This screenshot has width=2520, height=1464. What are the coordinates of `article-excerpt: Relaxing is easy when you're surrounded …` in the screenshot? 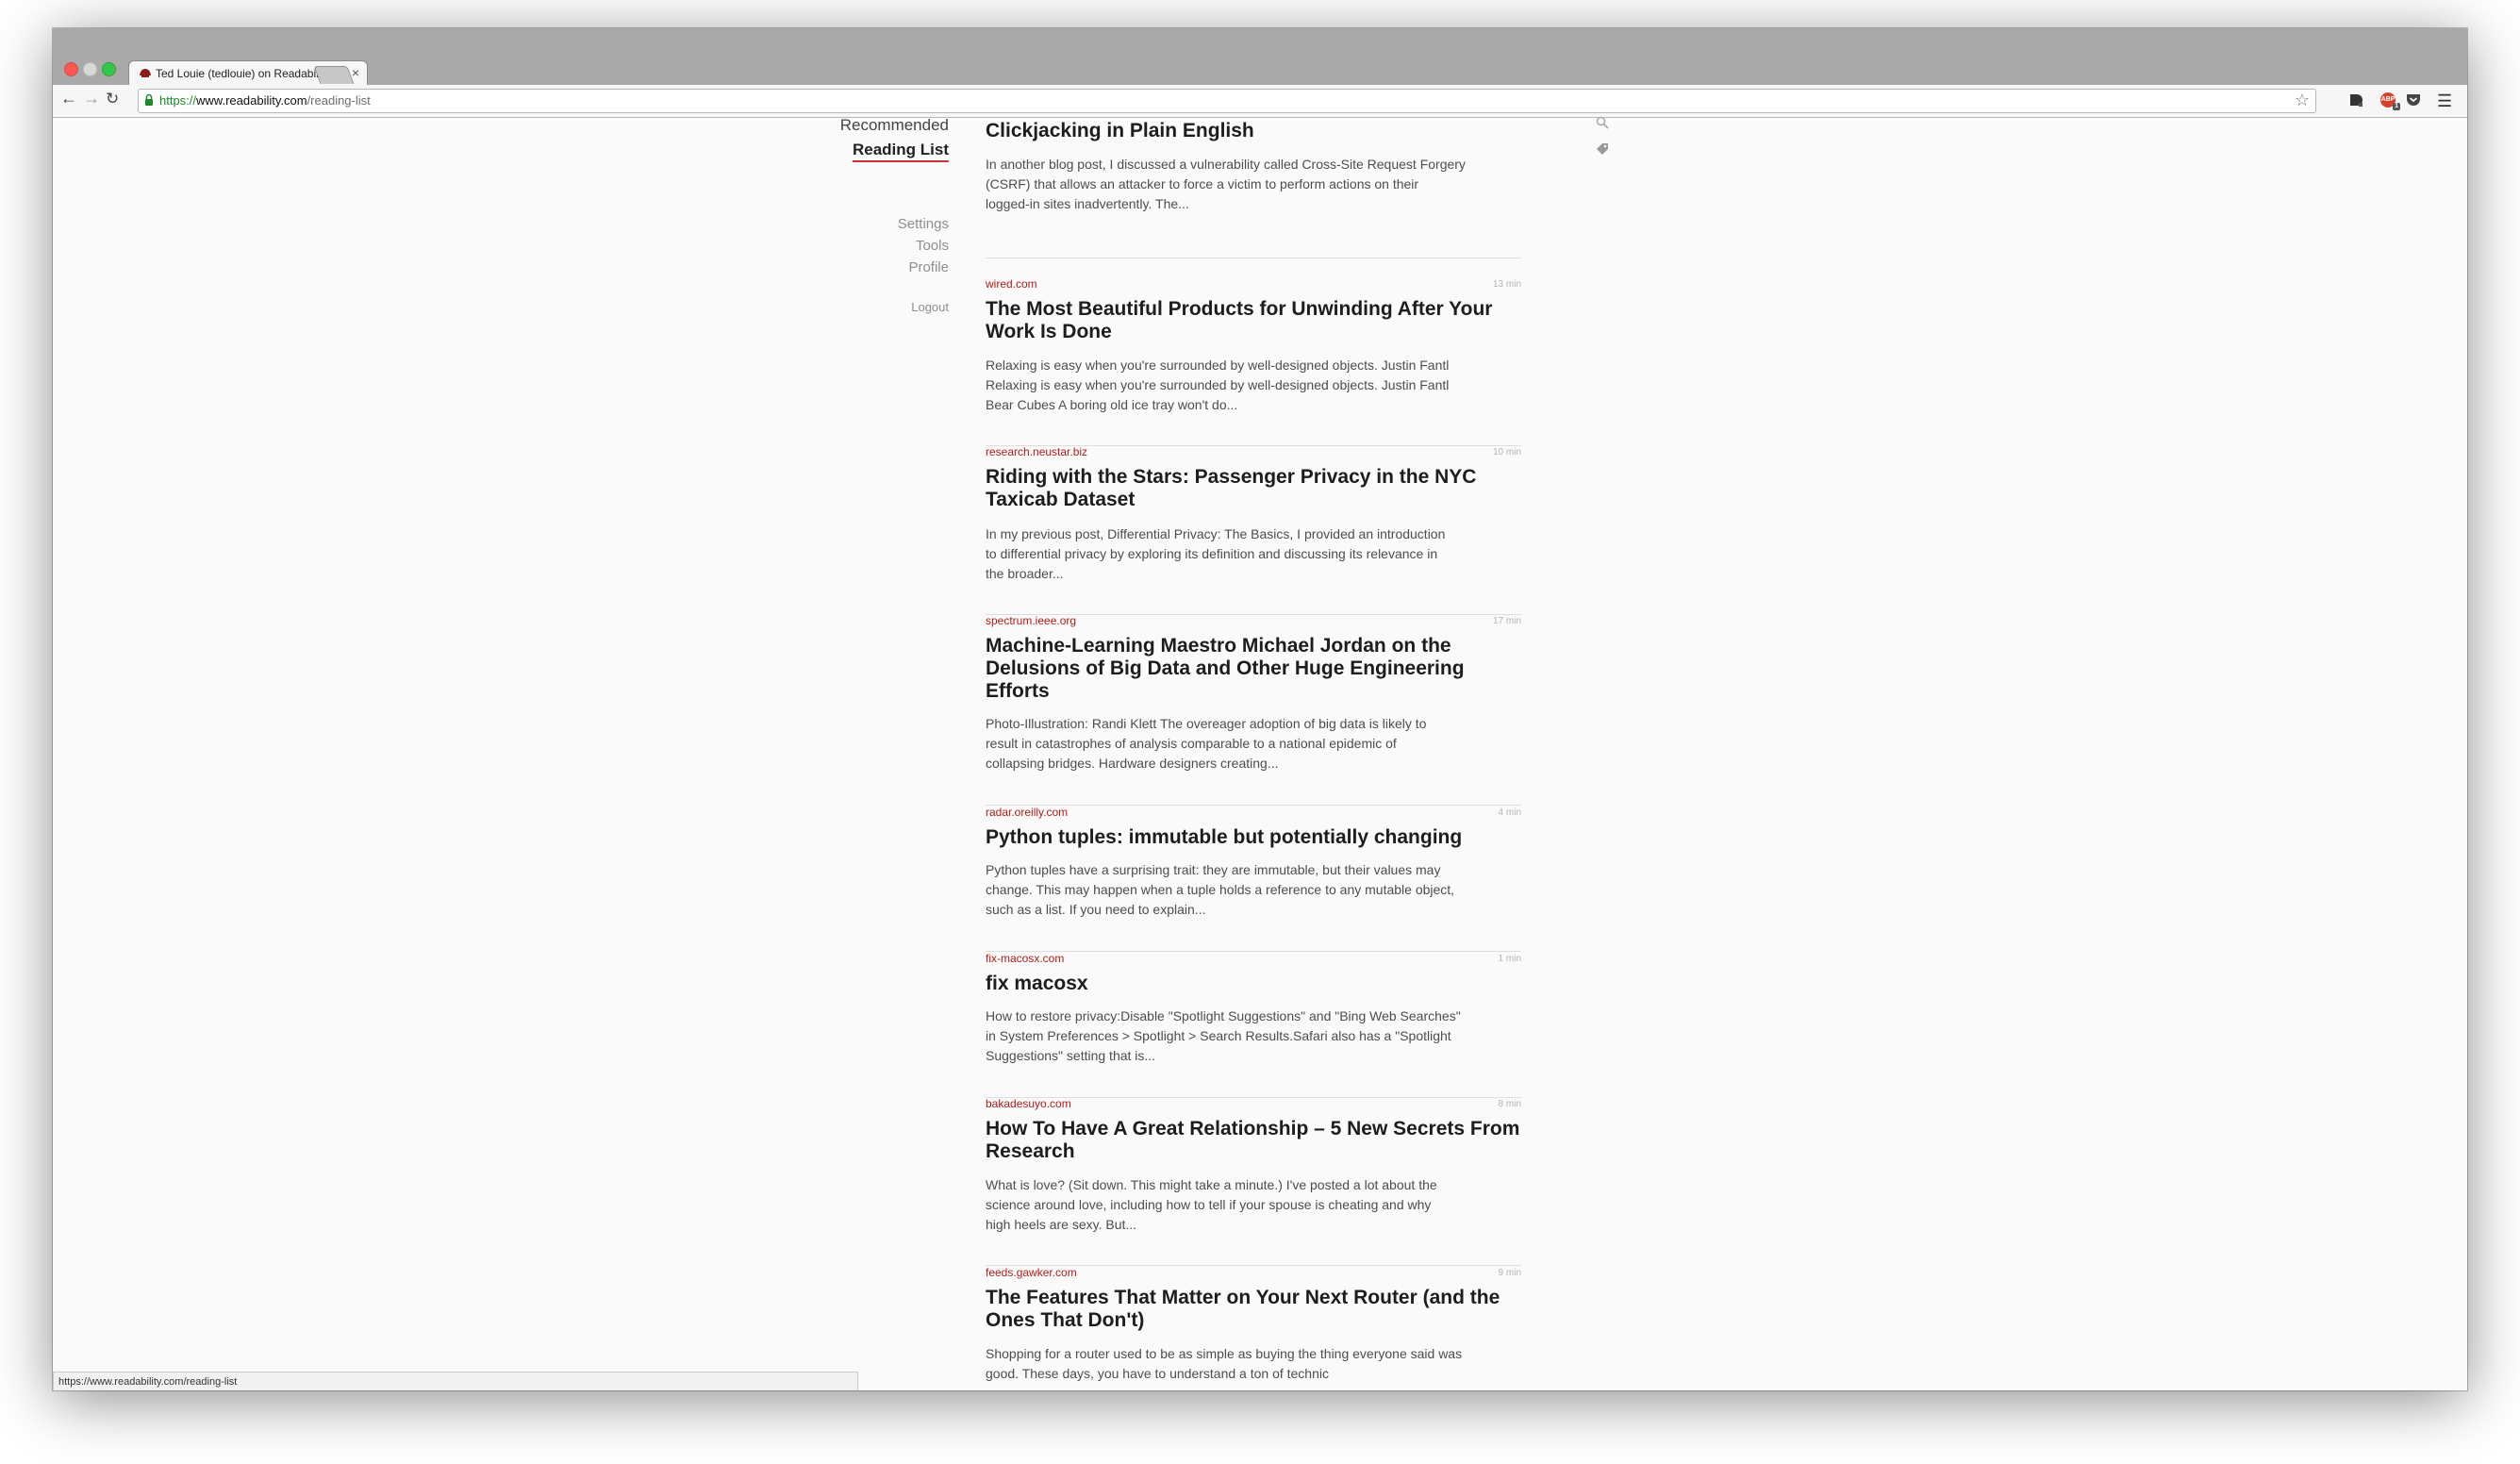 It's located at (1218, 385).